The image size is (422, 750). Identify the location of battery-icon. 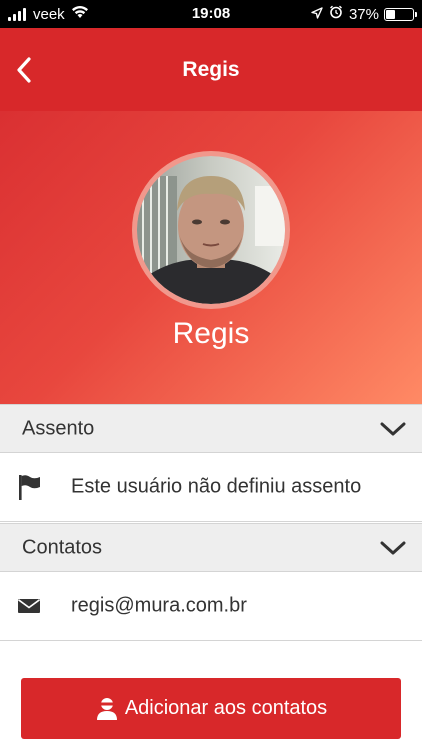
(400, 14).